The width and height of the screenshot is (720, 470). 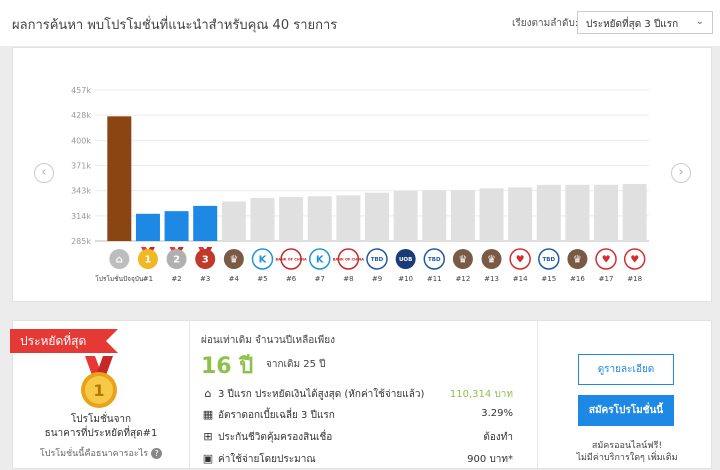 What do you see at coordinates (208, 436) in the screenshot?
I see `medical-kit-icon: ⊞` at bounding box center [208, 436].